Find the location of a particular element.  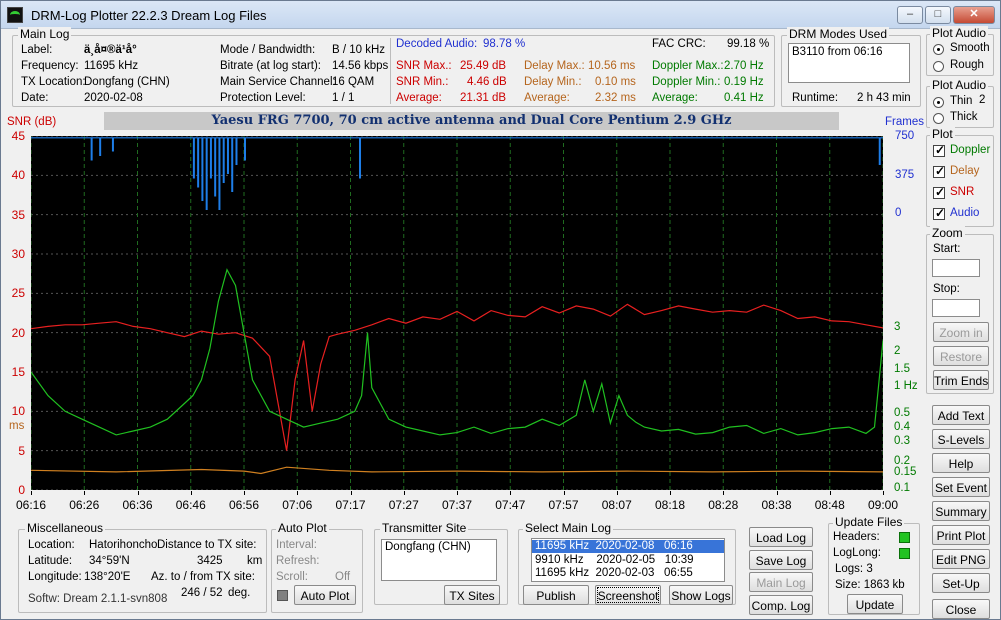

doppler-tick-label: 1 Hz is located at coordinates (906, 385).